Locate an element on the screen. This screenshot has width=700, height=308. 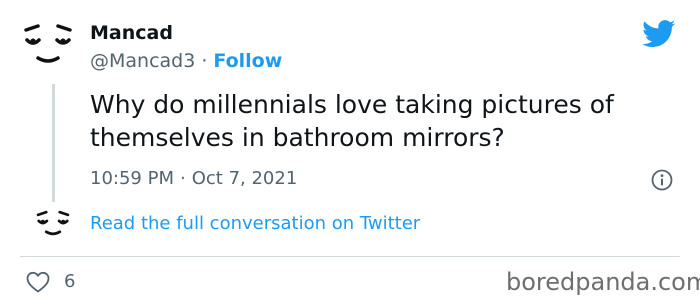
tweet-time: 10:59 PM is located at coordinates (132, 178).